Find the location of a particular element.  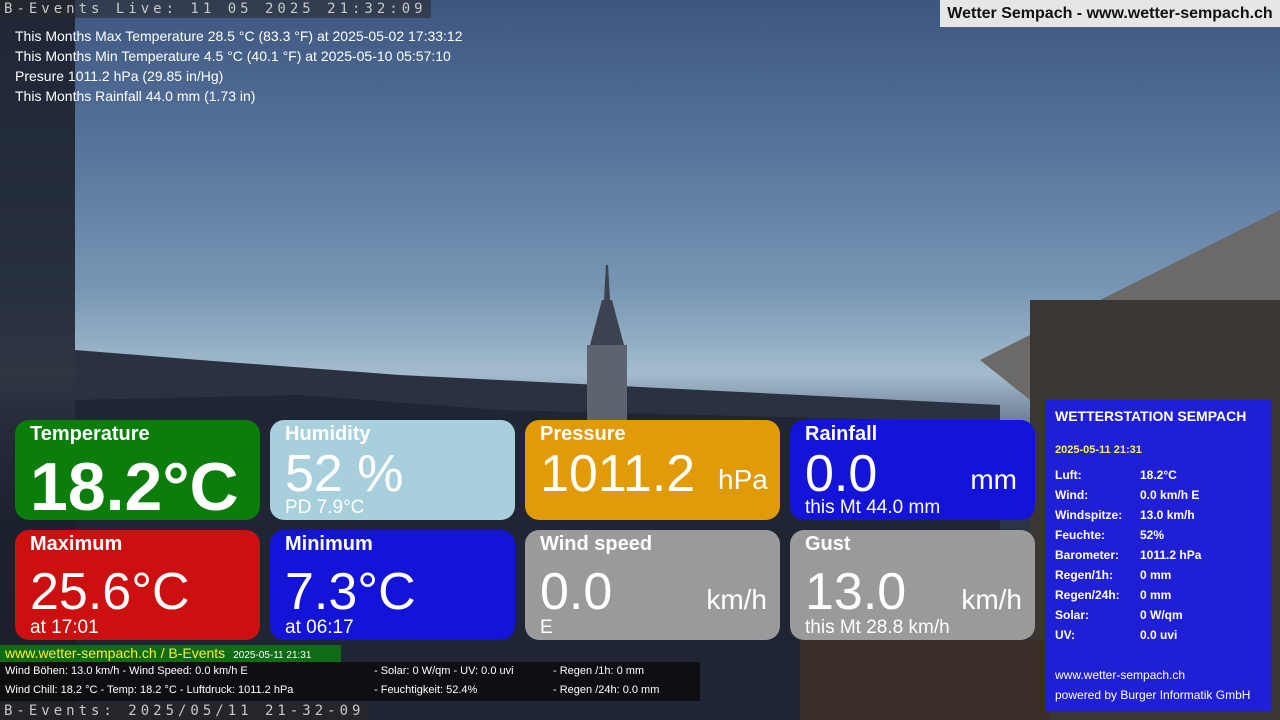

tile-subtext: at 17:01 is located at coordinates (64, 627).